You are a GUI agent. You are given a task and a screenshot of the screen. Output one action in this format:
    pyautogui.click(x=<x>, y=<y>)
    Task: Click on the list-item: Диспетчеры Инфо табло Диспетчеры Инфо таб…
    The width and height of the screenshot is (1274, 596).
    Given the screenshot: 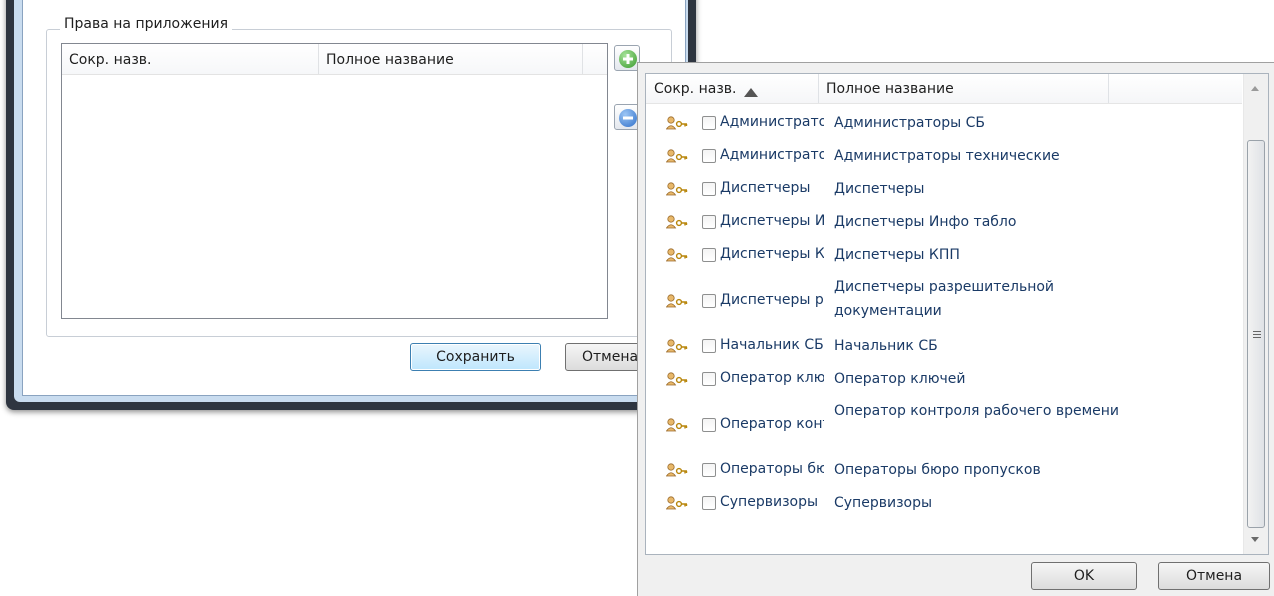 What is the action you would take?
    pyautogui.click(x=944, y=223)
    